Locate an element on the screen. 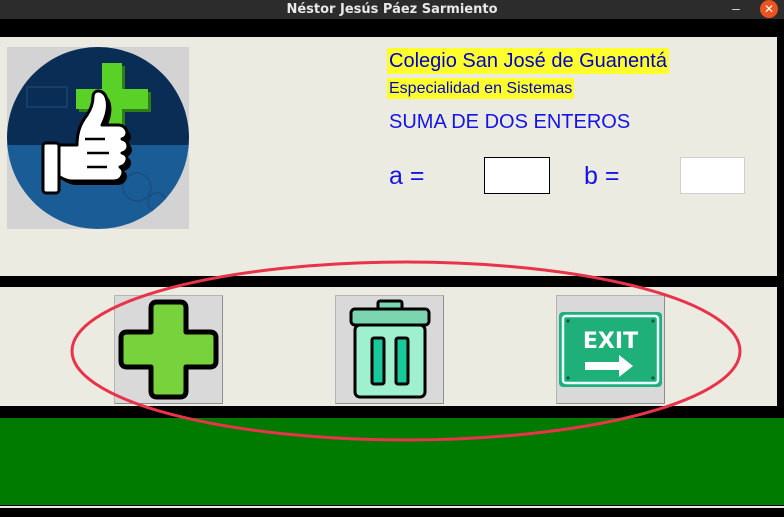 This screenshot has width=784, height=517. a-input is located at coordinates (517, 175).